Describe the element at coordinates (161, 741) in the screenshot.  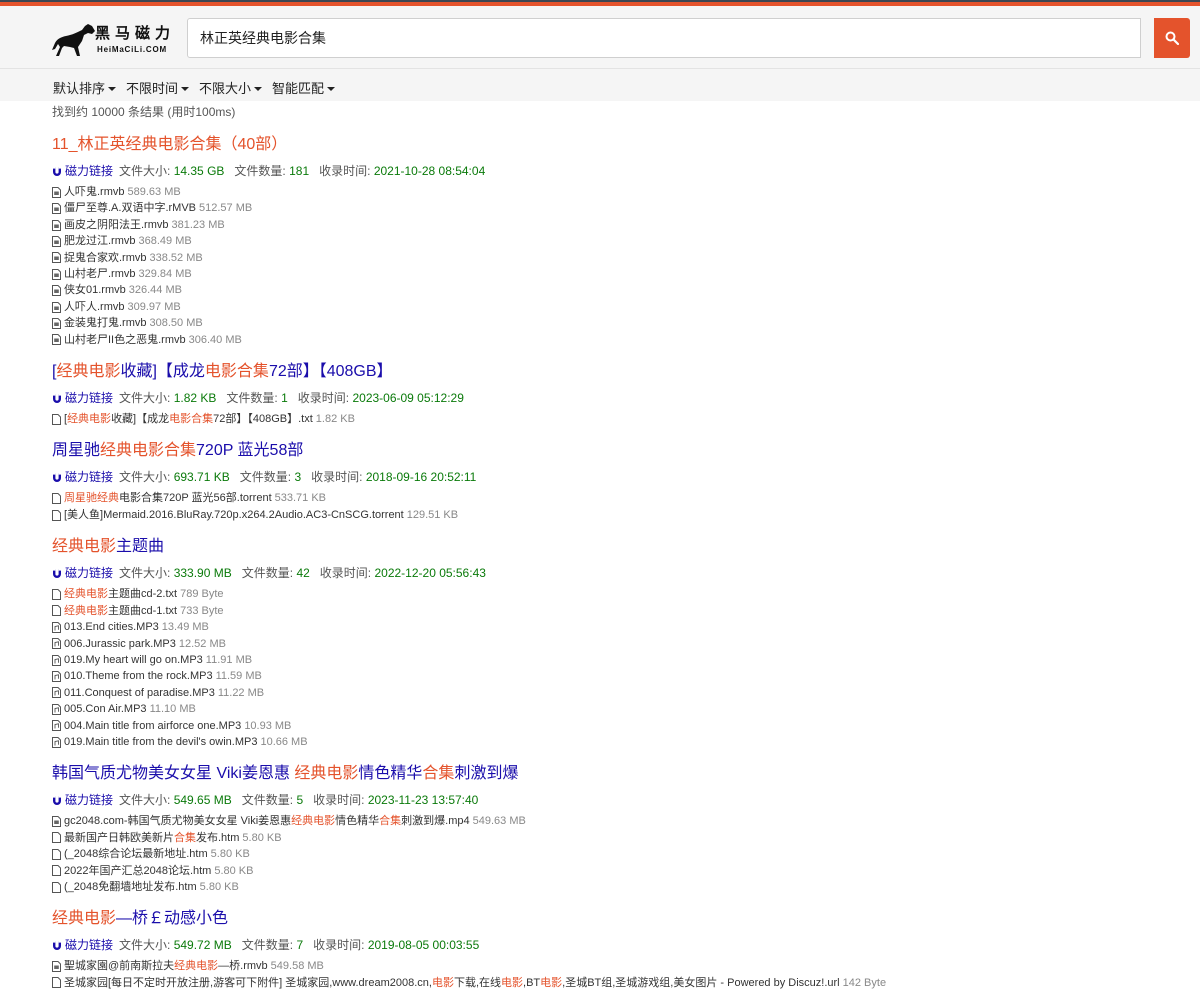
I see `file-name: 019.Main title from the devil's owin.MP3` at that location.